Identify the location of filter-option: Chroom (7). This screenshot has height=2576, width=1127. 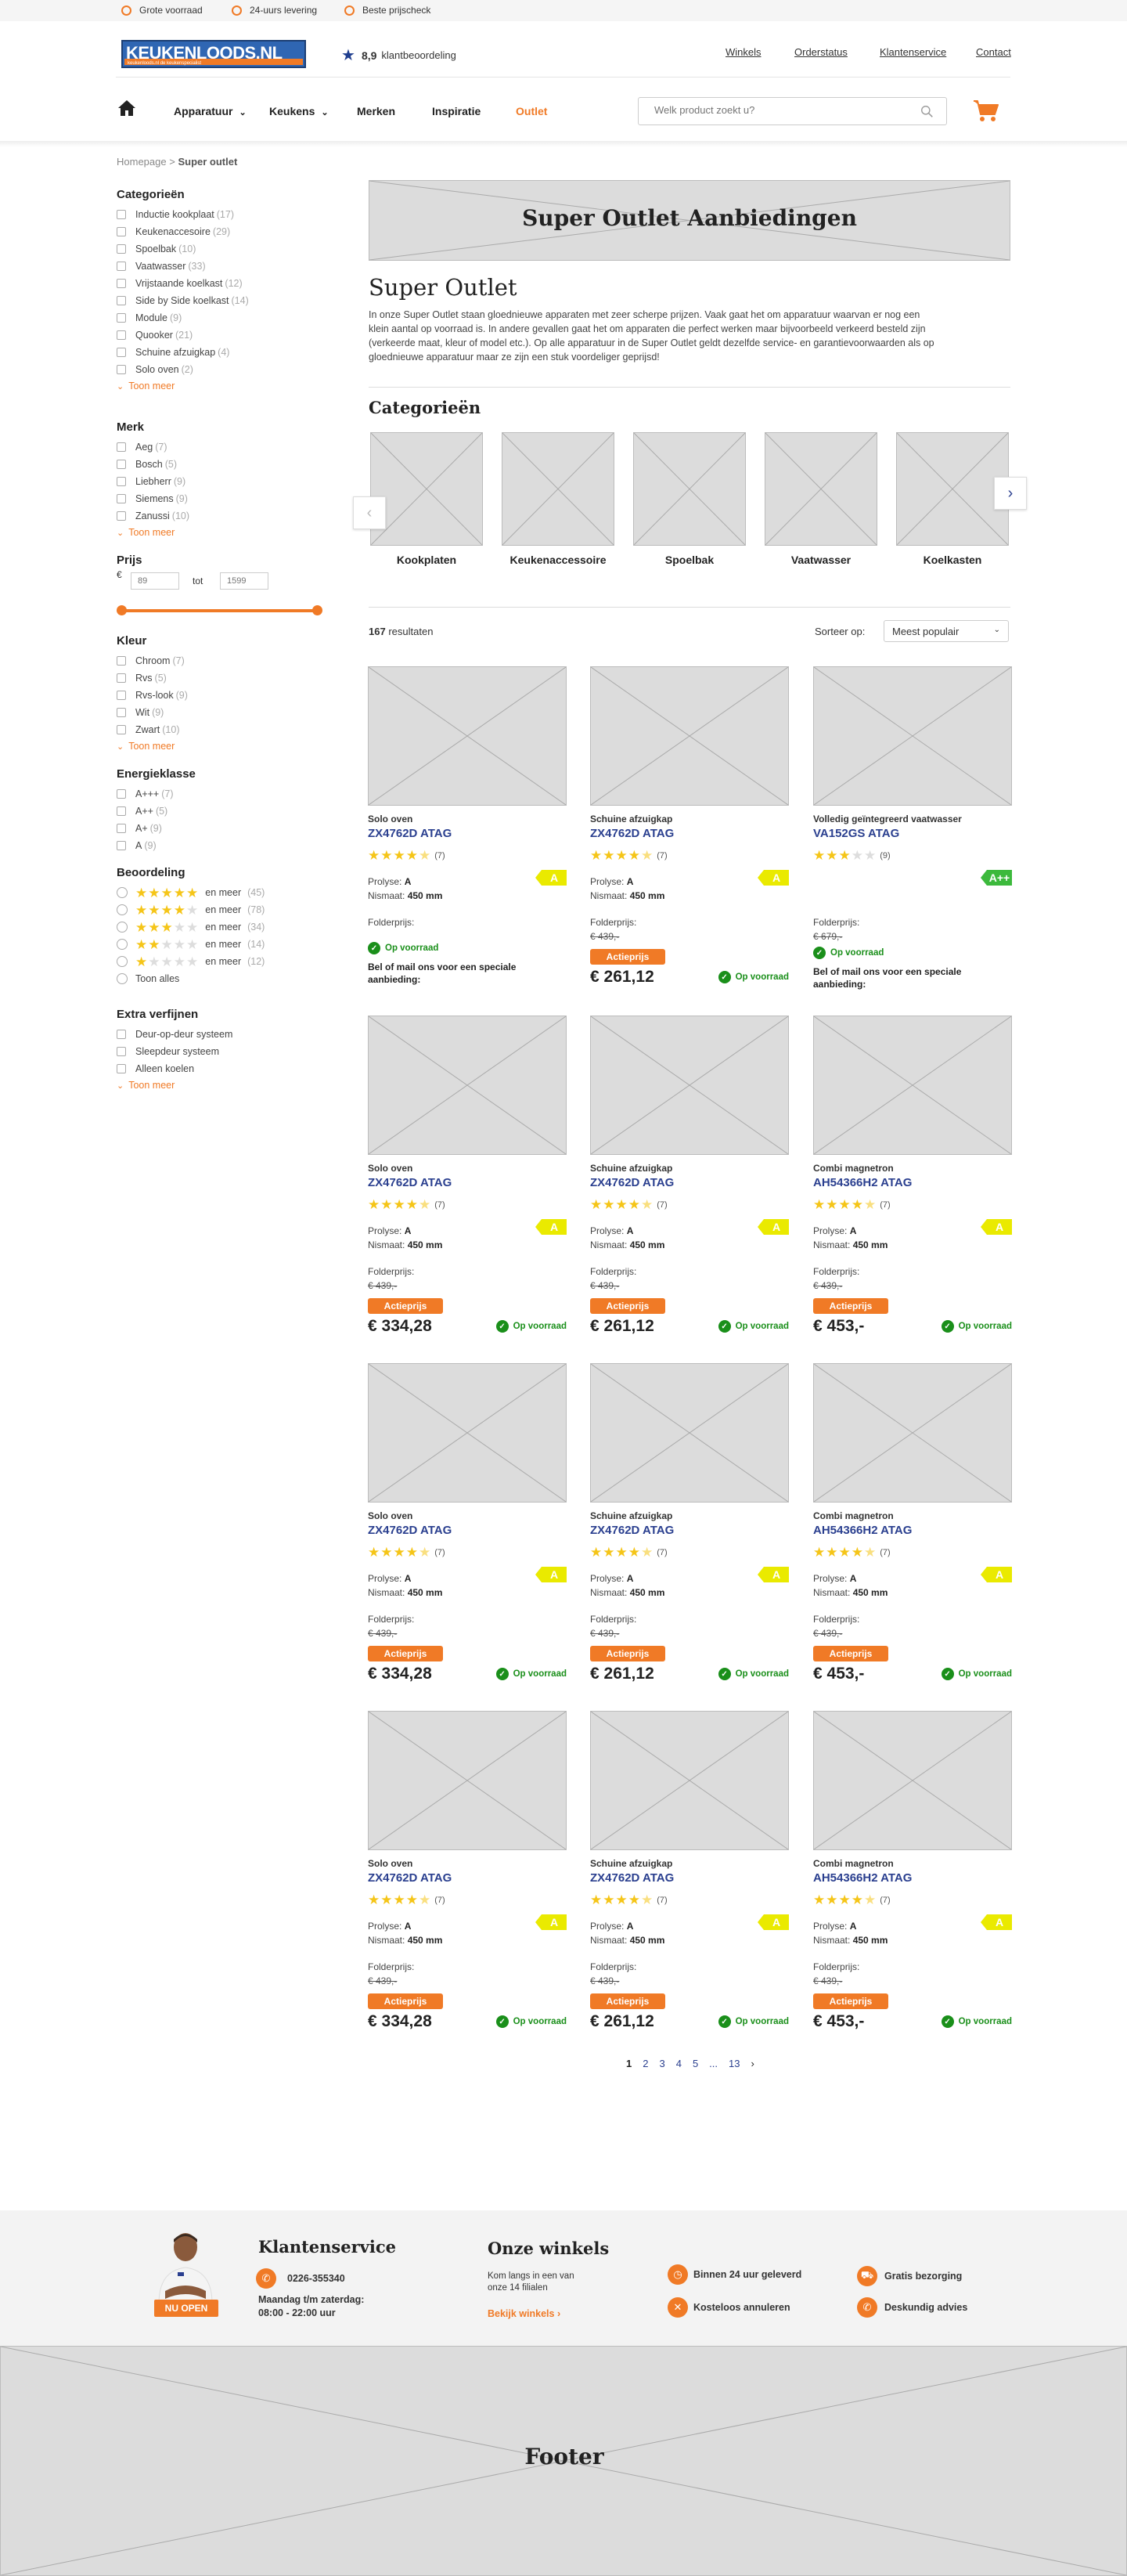
(226, 660).